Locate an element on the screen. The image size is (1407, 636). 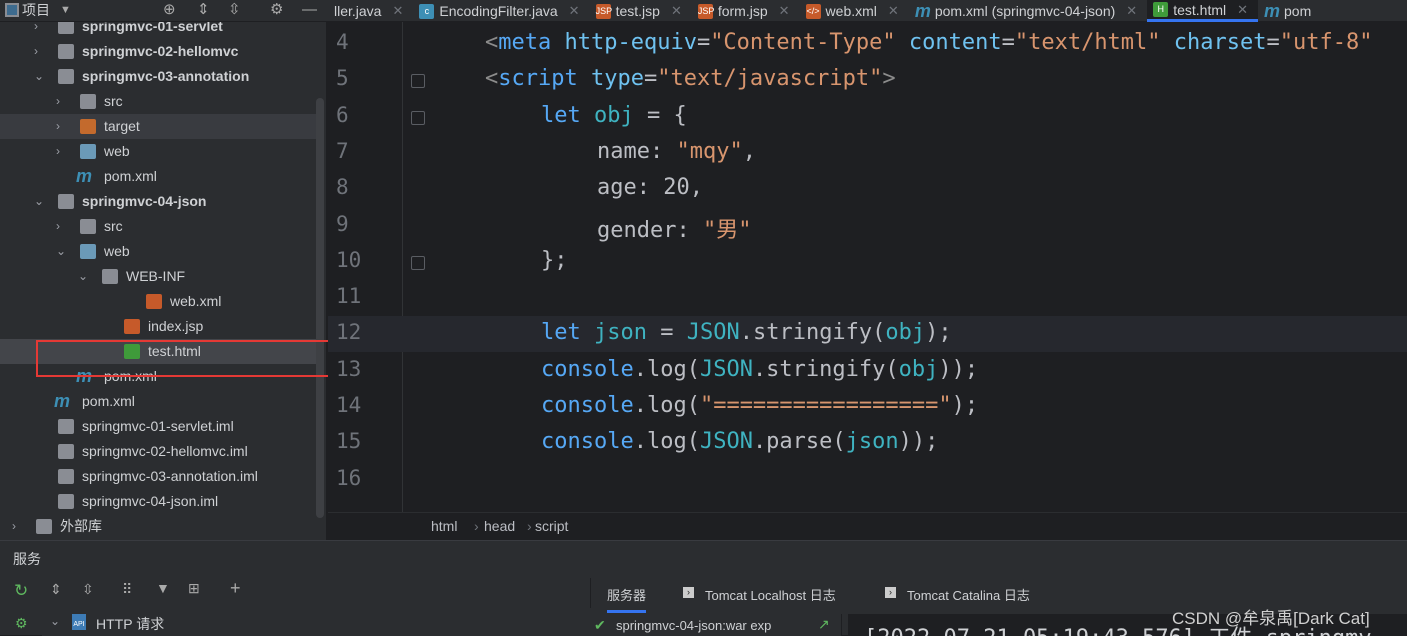
tree-item-label: pom.xml is located at coordinates (108, 401).